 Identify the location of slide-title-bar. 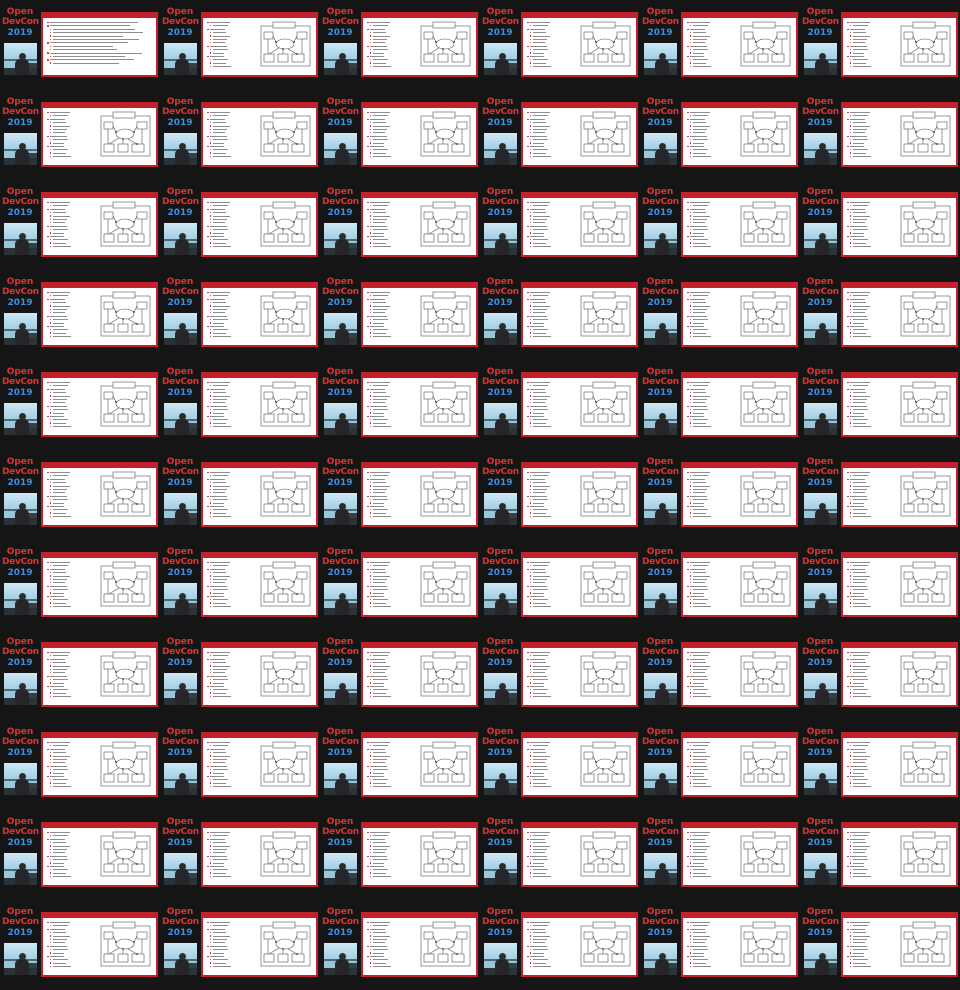
(419, 555).